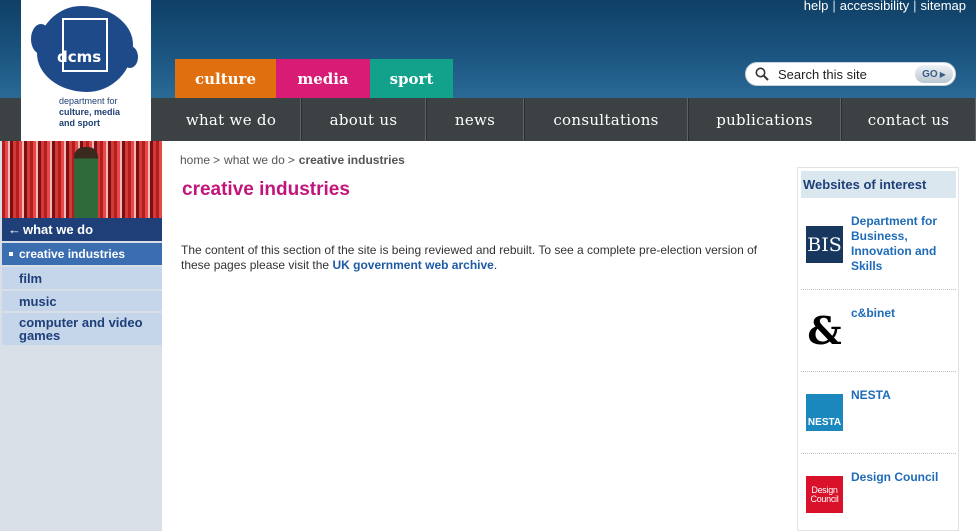 This screenshot has height=531, width=976. What do you see at coordinates (225, 78) in the screenshot?
I see `tab-culture: culture` at bounding box center [225, 78].